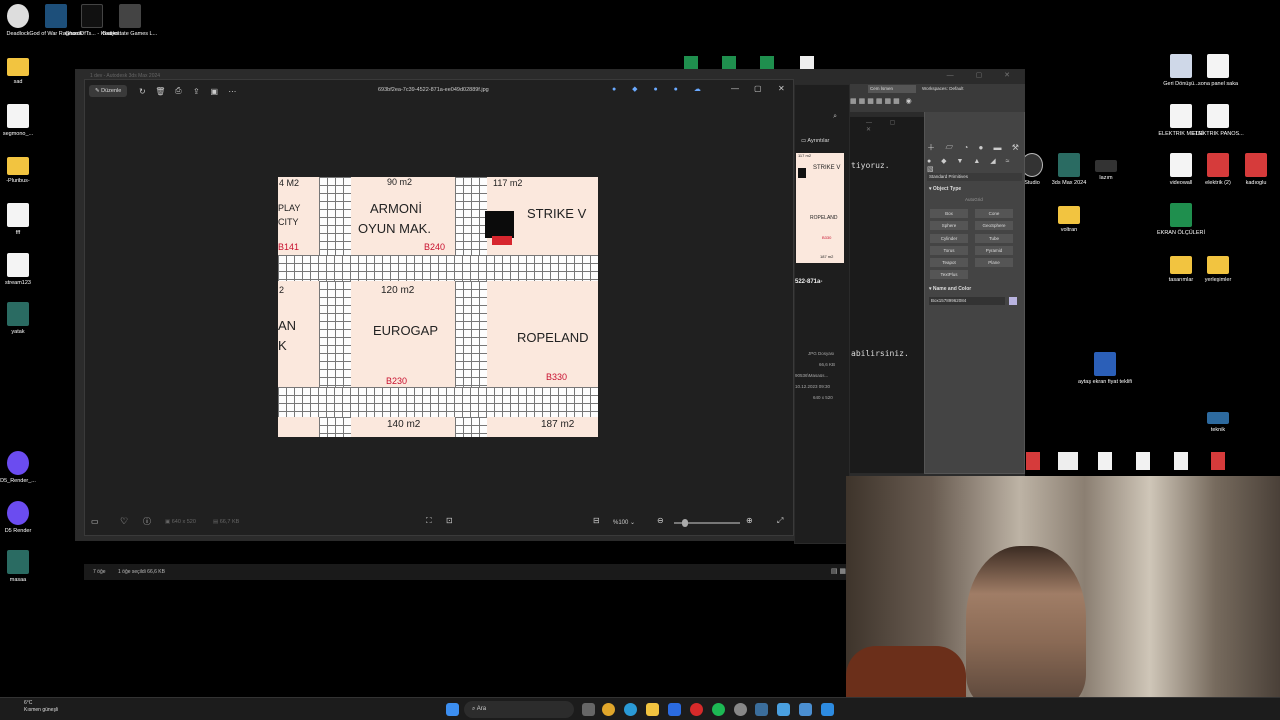 The height and width of the screenshot is (720, 1280). Describe the element at coordinates (23, 517) in the screenshot. I see `desktop-icon-d5-render-2: D5 Render` at that location.